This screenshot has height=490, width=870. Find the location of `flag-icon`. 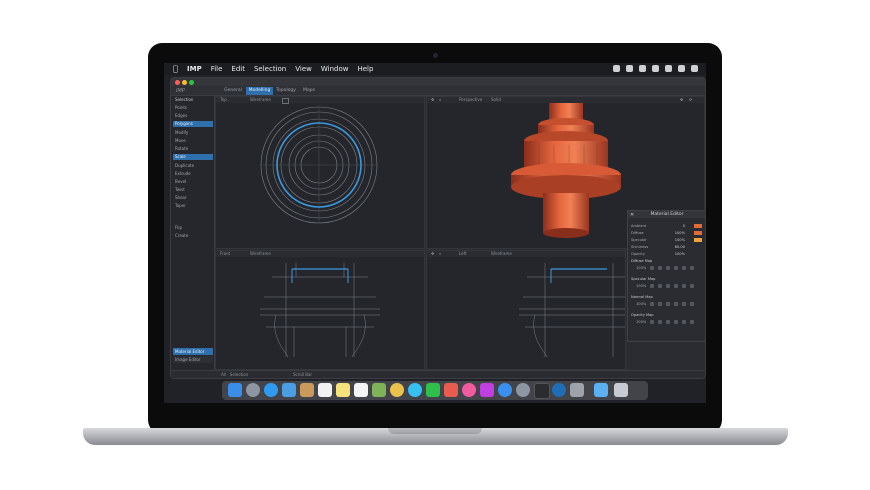

flag-icon is located at coordinates (655, 68).